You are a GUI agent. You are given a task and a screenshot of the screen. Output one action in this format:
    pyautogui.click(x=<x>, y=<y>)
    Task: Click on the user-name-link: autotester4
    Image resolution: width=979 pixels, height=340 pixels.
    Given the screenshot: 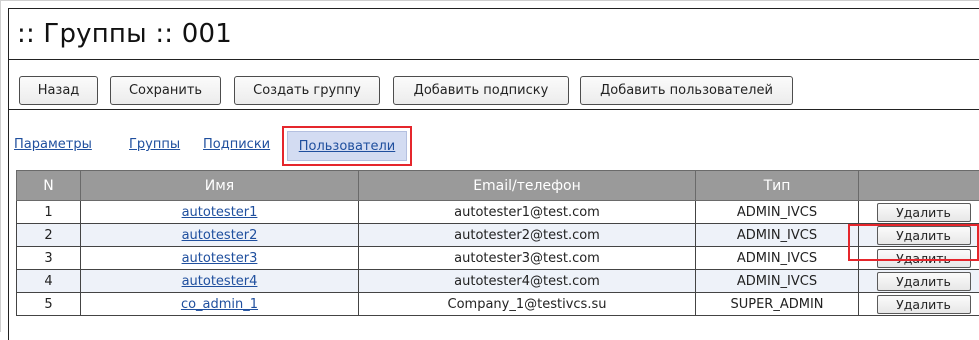 What is the action you would take?
    pyautogui.click(x=220, y=281)
    